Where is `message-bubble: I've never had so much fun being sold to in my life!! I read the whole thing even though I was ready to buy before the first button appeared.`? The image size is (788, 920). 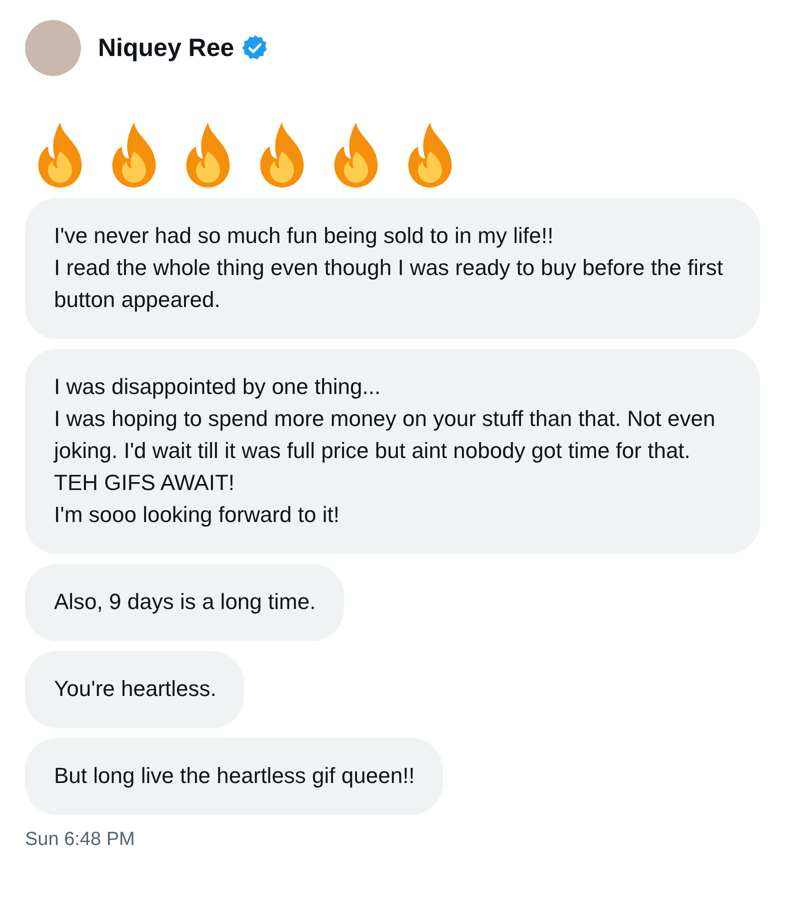 message-bubble: I've never had so much fun being sold to in my life!! I read the whole thing even though I was ready to buy before the first button appeared. is located at coordinates (392, 268).